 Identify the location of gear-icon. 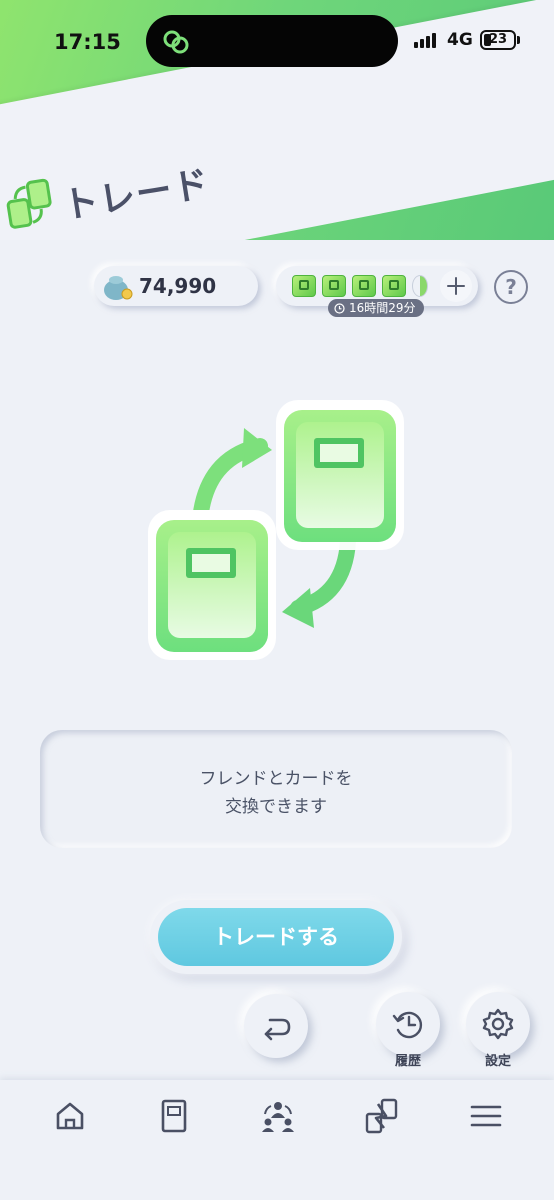
(498, 1024).